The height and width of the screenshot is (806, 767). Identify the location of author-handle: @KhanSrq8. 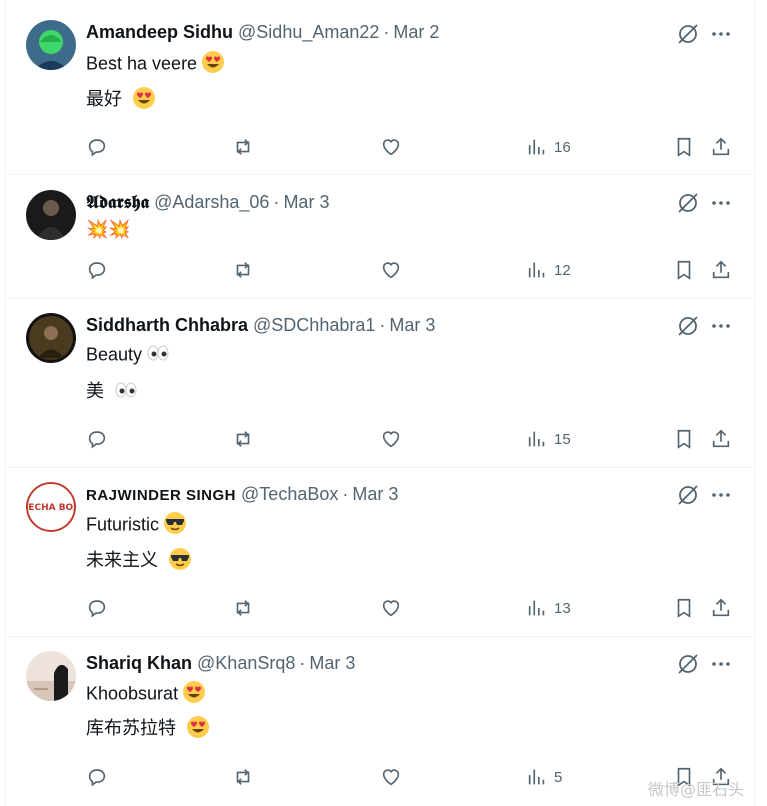
(246, 663).